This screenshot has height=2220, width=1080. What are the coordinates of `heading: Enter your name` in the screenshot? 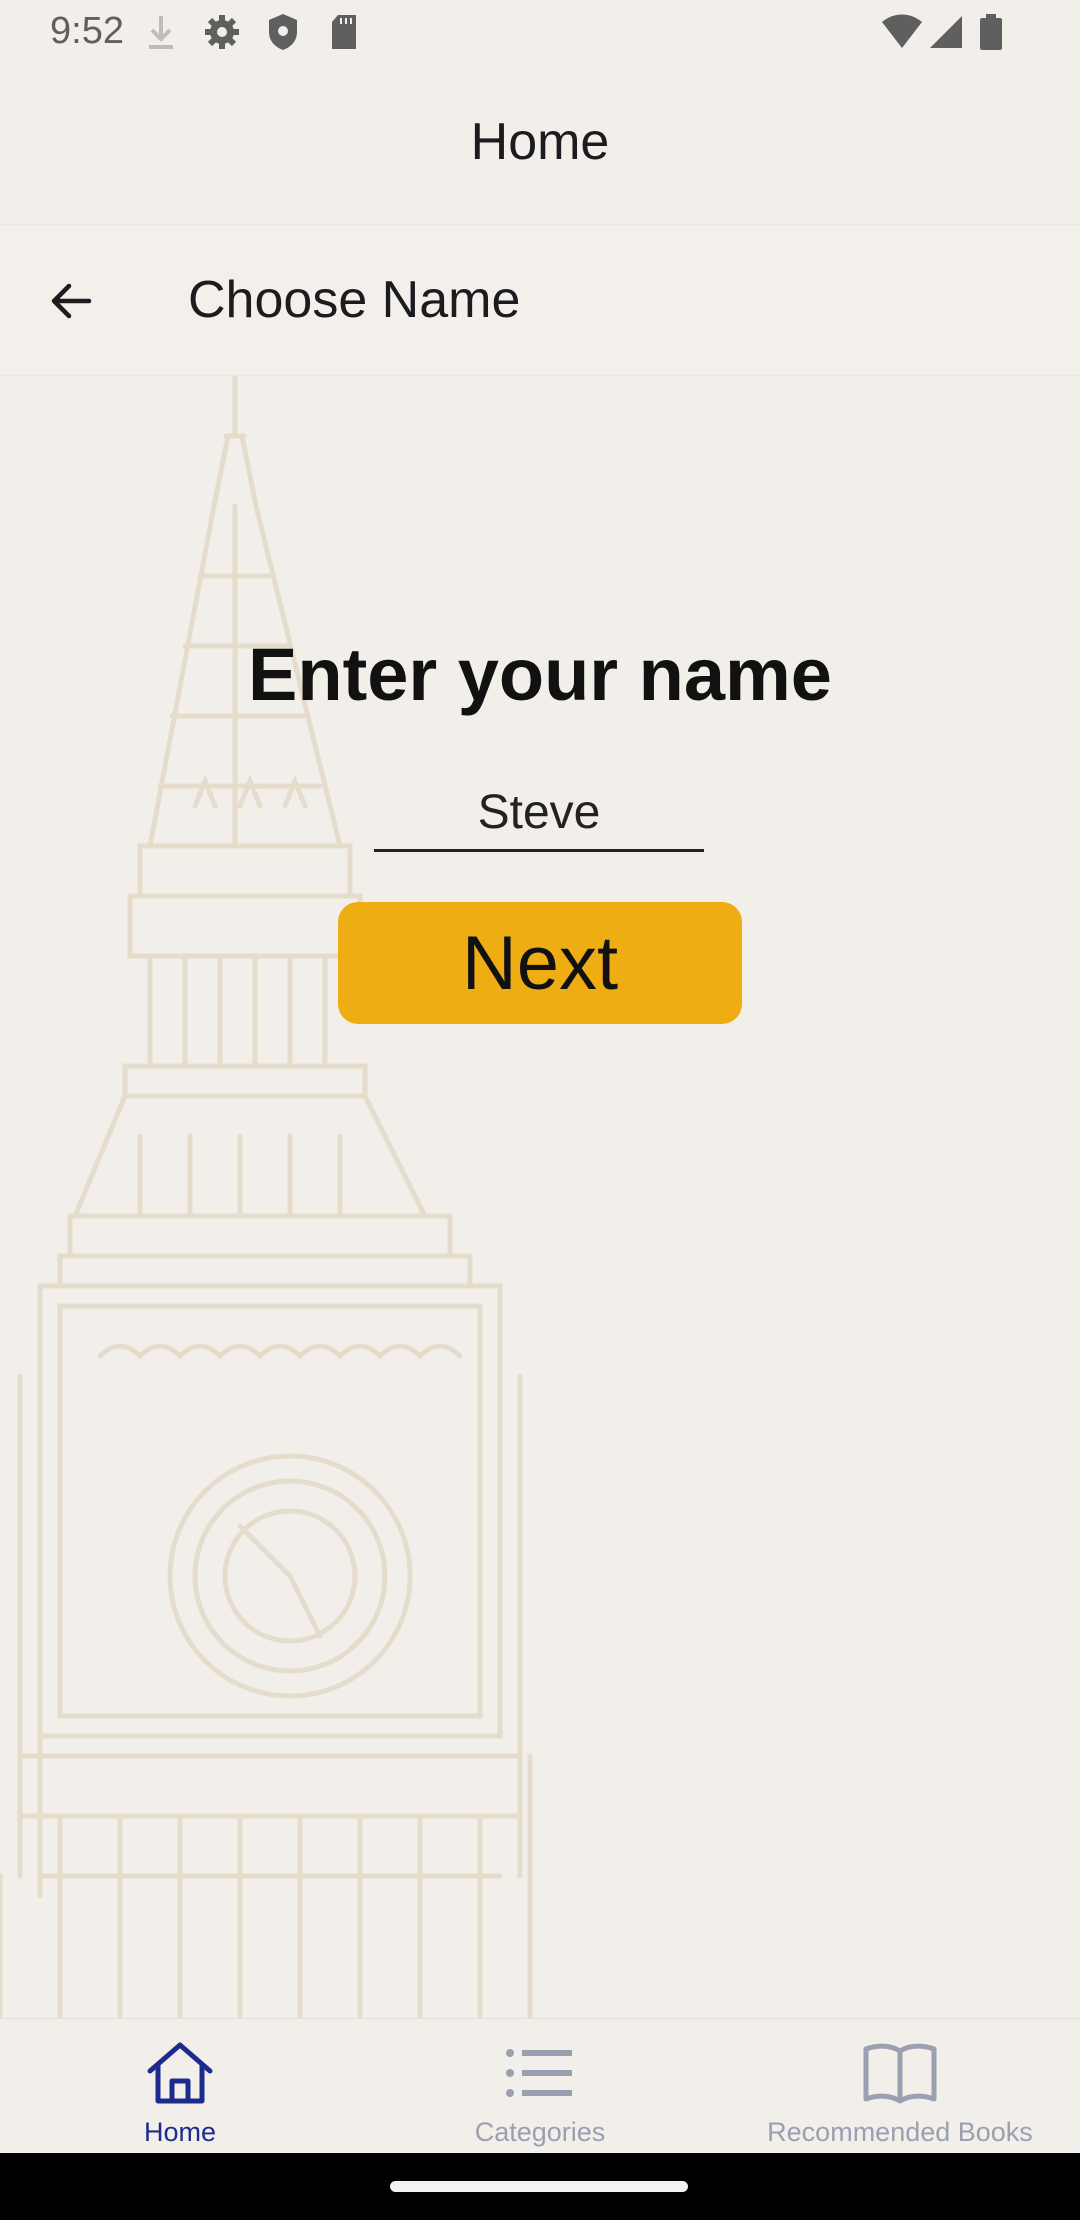 It's located at (540, 674).